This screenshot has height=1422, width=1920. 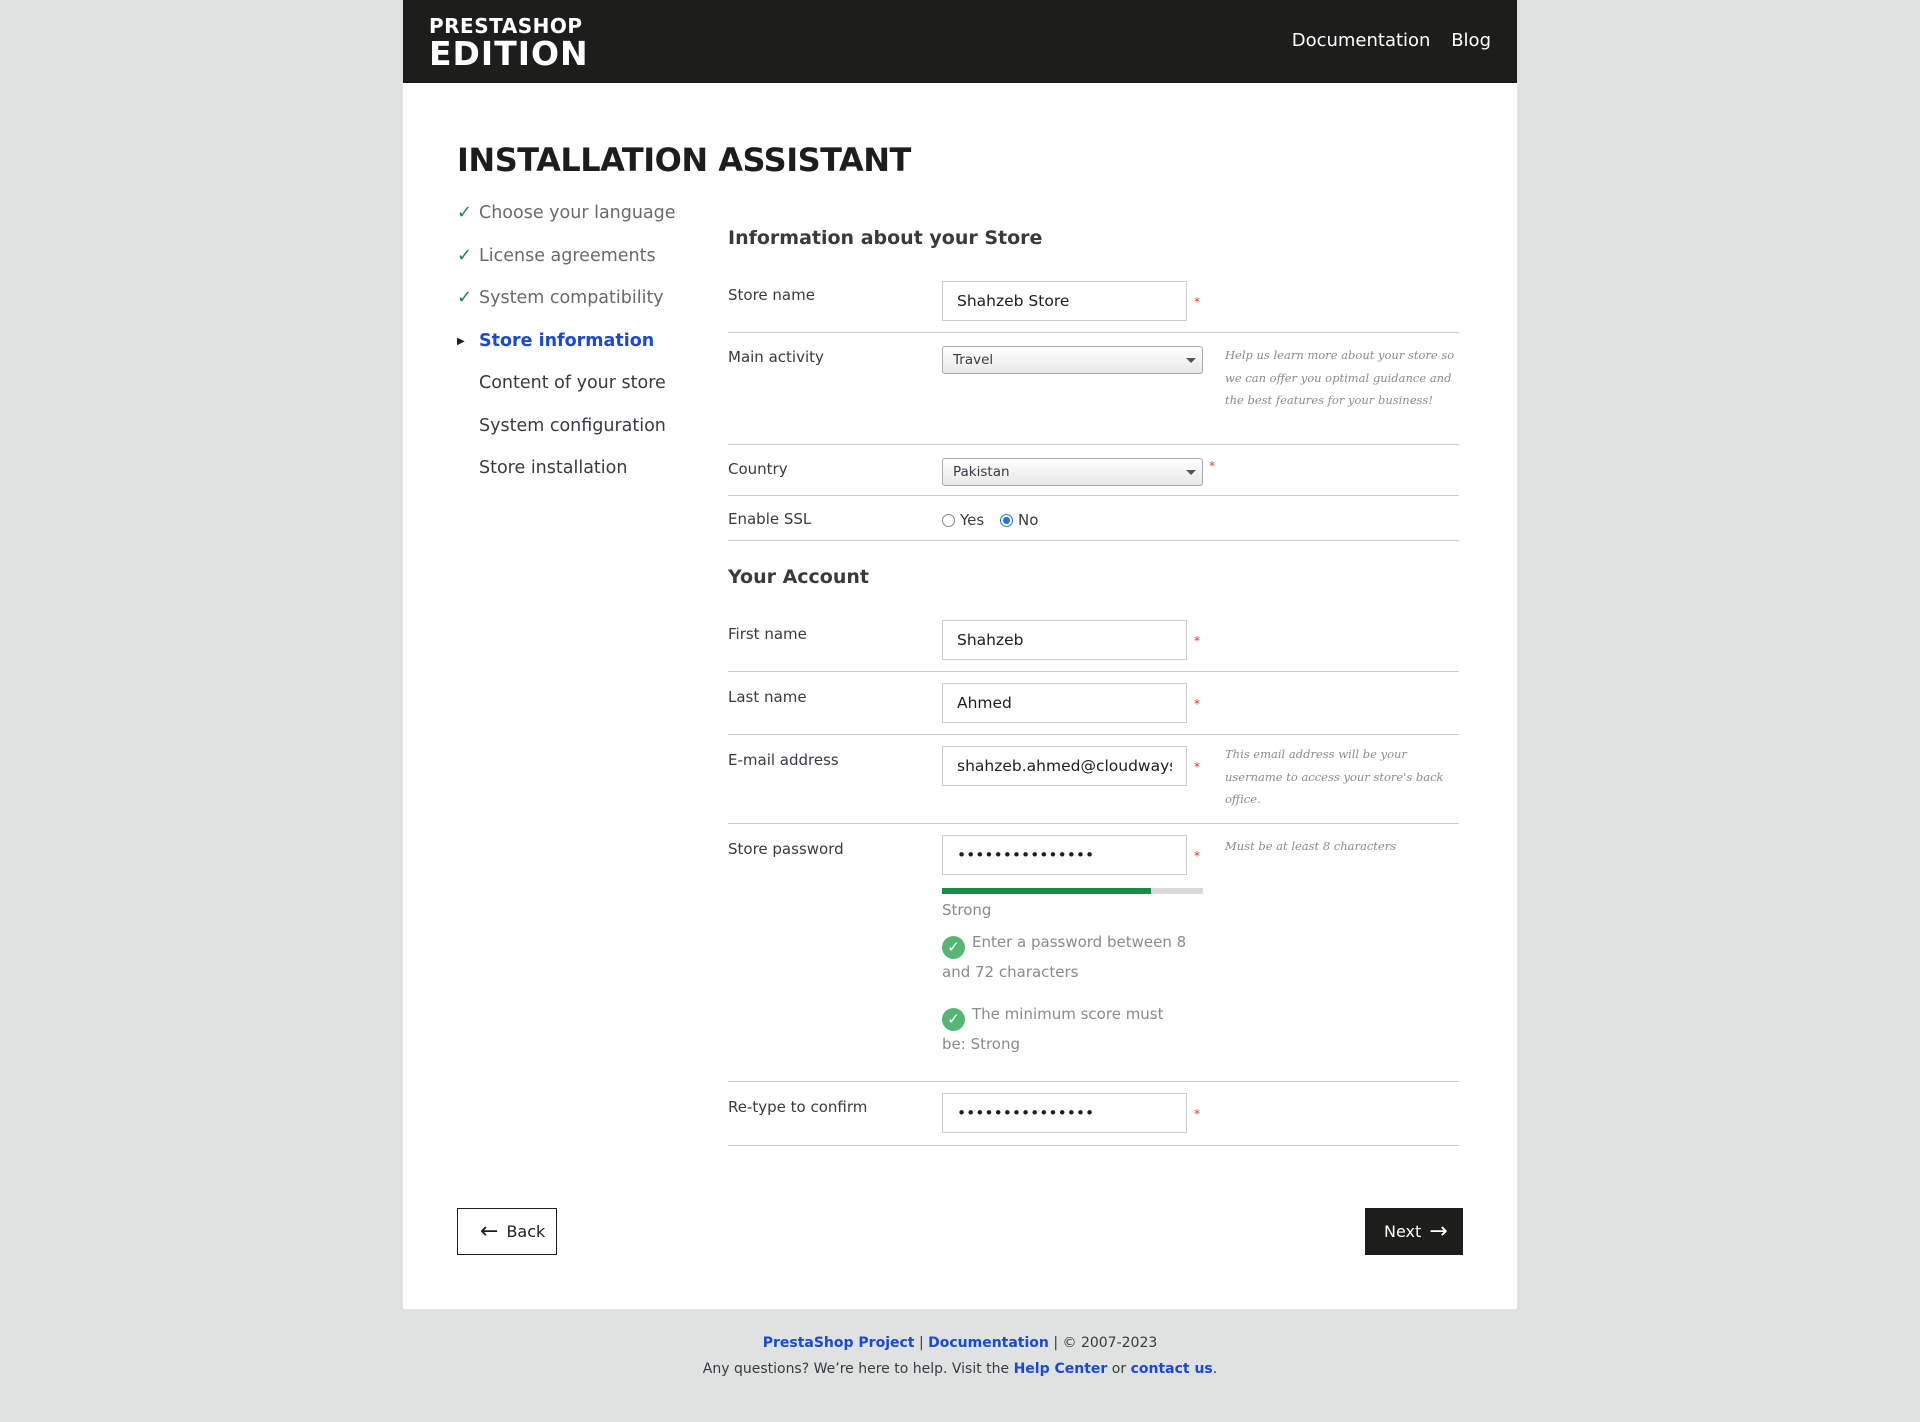 What do you see at coordinates (1064, 640) in the screenshot?
I see `first-name-input` at bounding box center [1064, 640].